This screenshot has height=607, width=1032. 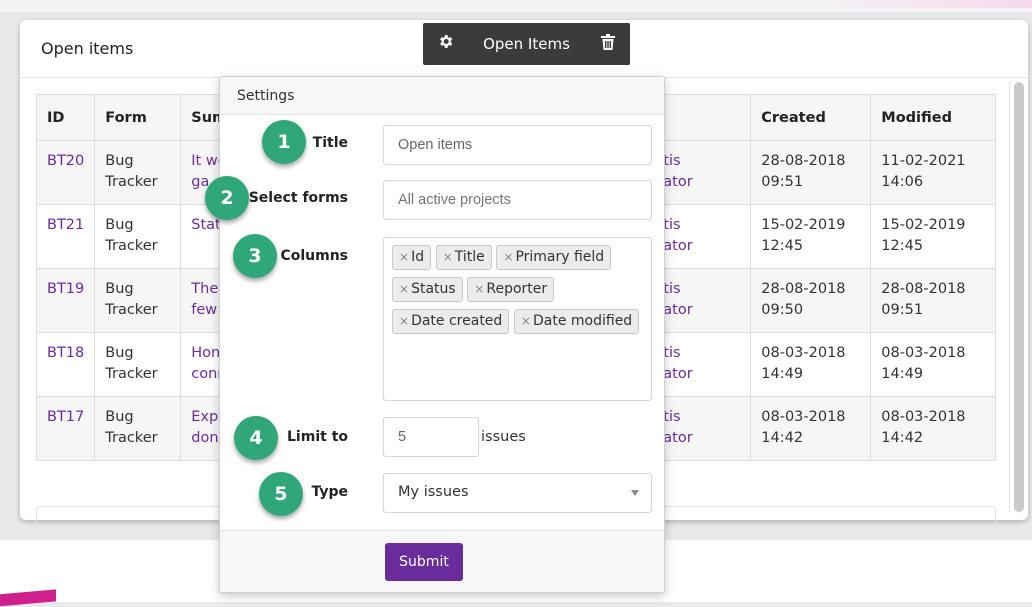 I want to click on column-tag: × Id, so click(x=412, y=257).